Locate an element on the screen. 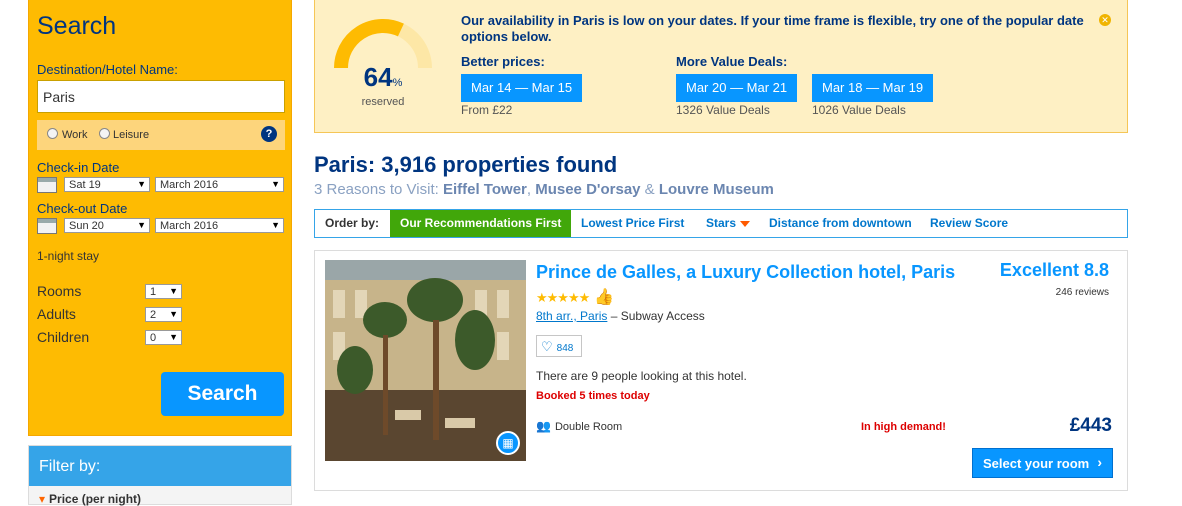 Image resolution: width=1182 pixels, height=506 pixels. checkout-month-select: March 2016 ▼ is located at coordinates (219, 225).